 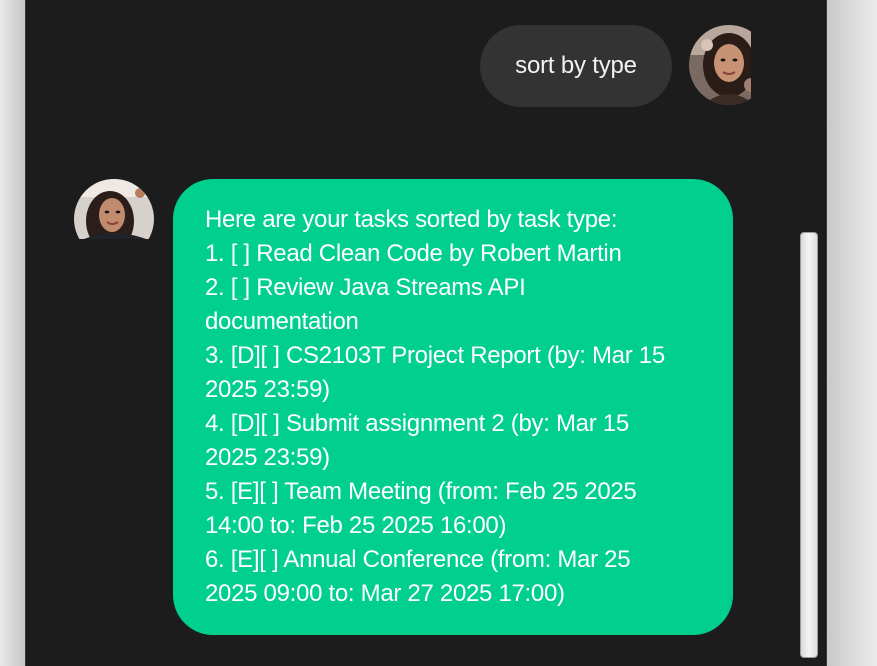 I want to click on bot-avatar, so click(x=115, y=209).